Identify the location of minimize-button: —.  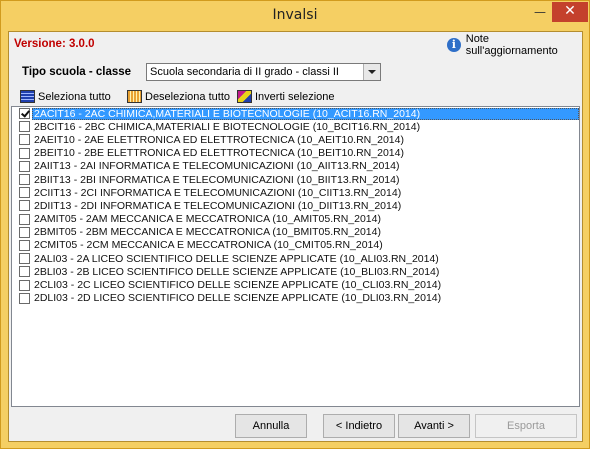
(540, 12).